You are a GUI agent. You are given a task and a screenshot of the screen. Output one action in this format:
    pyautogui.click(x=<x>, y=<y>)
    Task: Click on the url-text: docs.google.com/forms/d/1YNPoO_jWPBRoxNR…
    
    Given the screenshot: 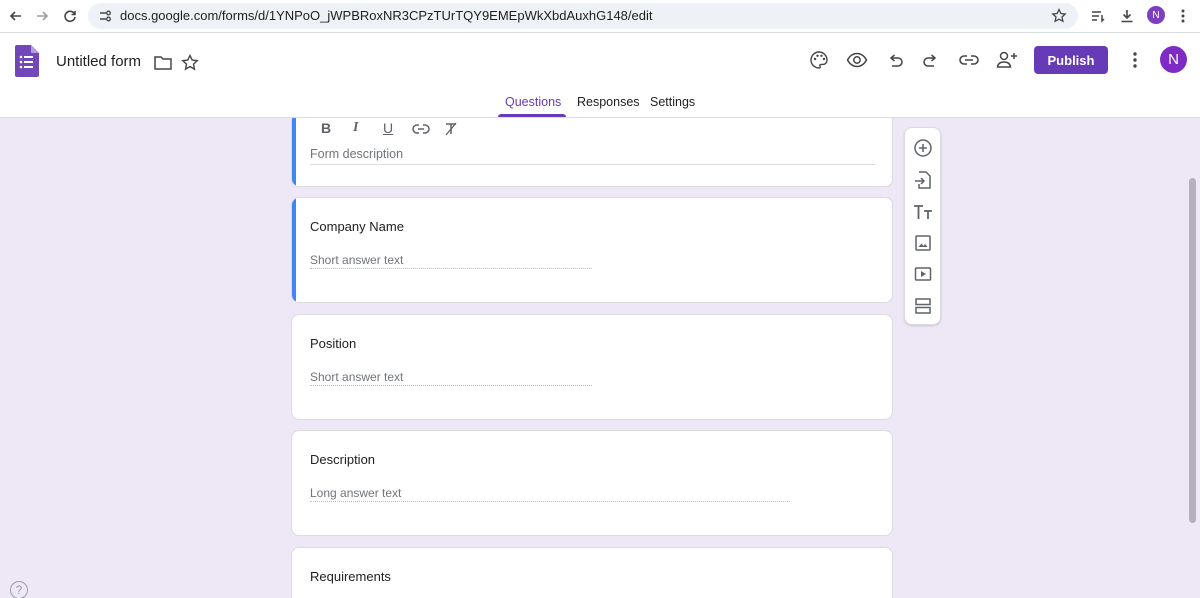 What is the action you would take?
    pyautogui.click(x=386, y=15)
    